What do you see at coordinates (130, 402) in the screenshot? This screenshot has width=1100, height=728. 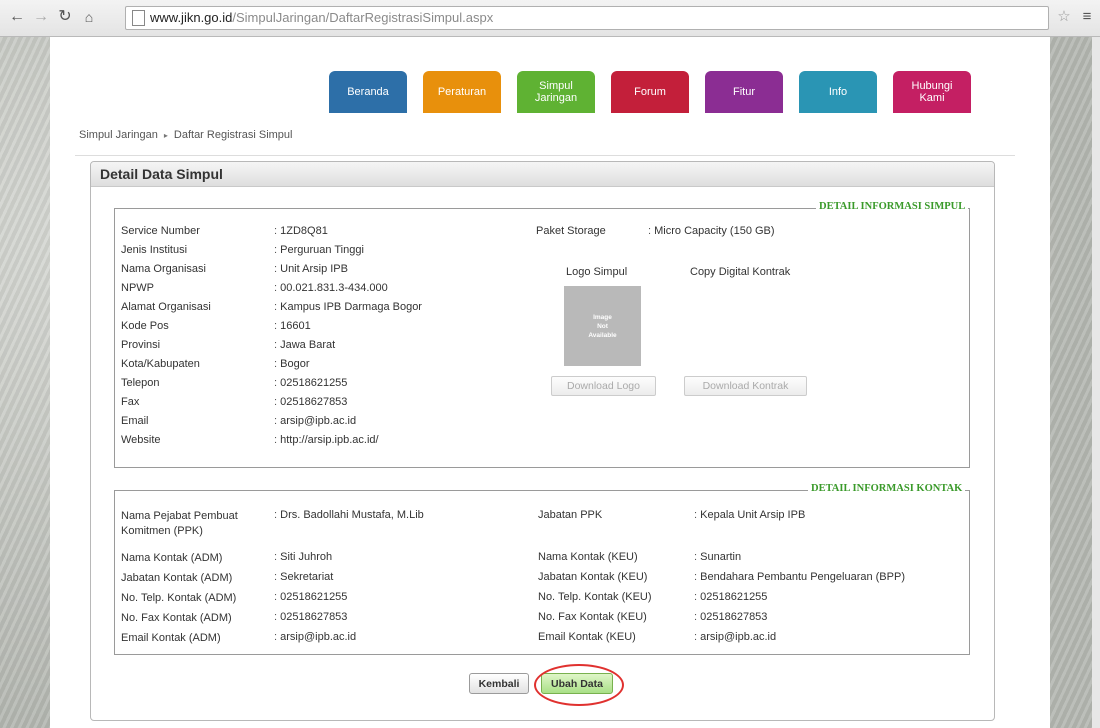 I see `simpul-field-label: Fax` at bounding box center [130, 402].